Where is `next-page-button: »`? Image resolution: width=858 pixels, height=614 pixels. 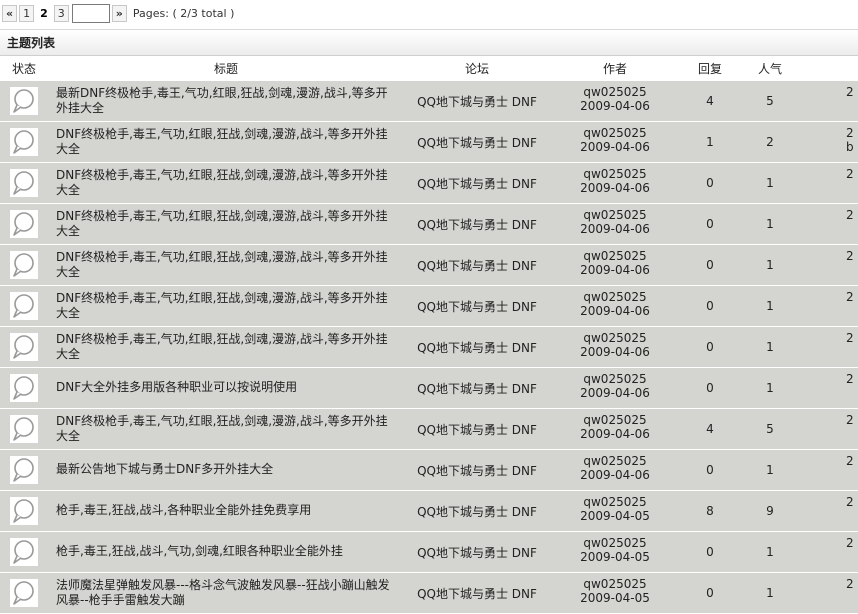 next-page-button: » is located at coordinates (119, 13).